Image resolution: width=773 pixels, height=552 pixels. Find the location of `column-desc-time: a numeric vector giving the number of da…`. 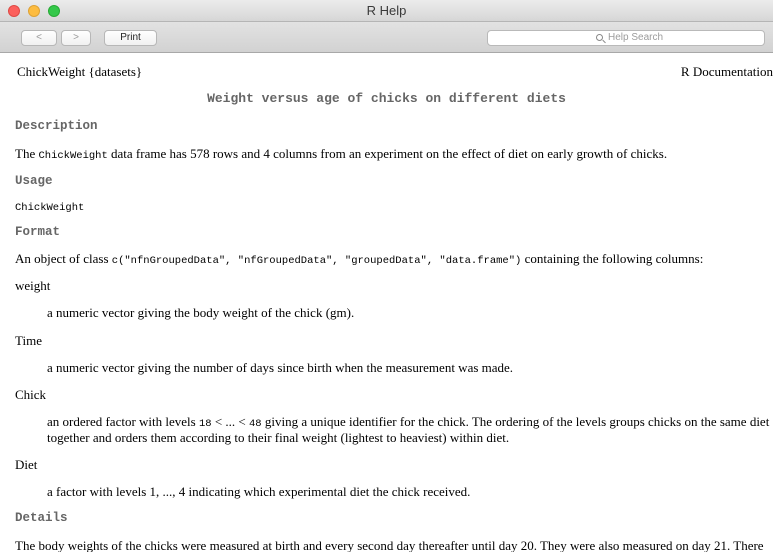

column-desc-time: a numeric vector giving the number of da… is located at coordinates (280, 367).